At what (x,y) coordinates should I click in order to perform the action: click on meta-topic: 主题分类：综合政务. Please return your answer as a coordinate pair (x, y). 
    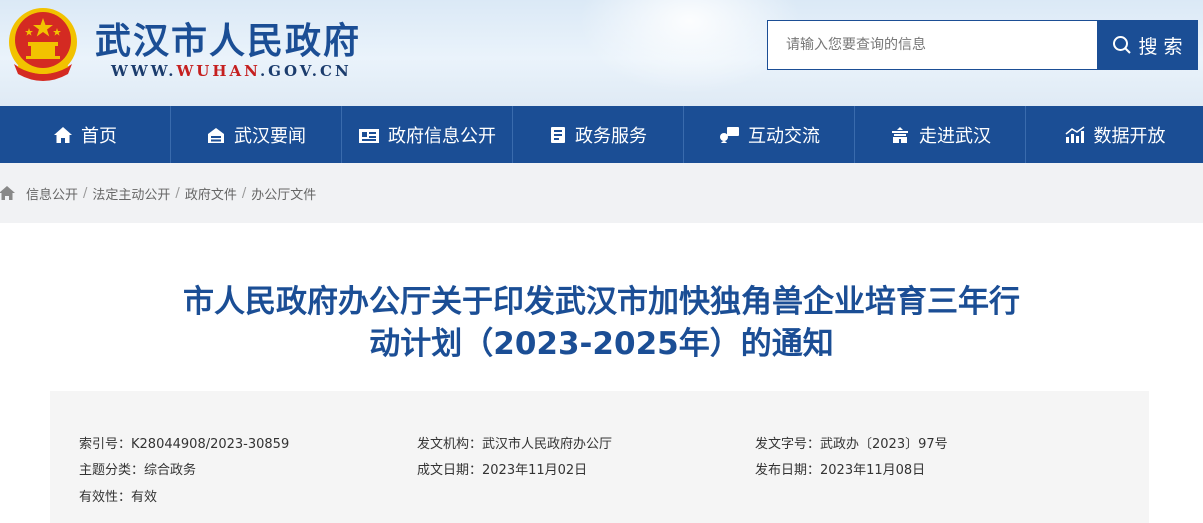
    Looking at the image, I should click on (137, 468).